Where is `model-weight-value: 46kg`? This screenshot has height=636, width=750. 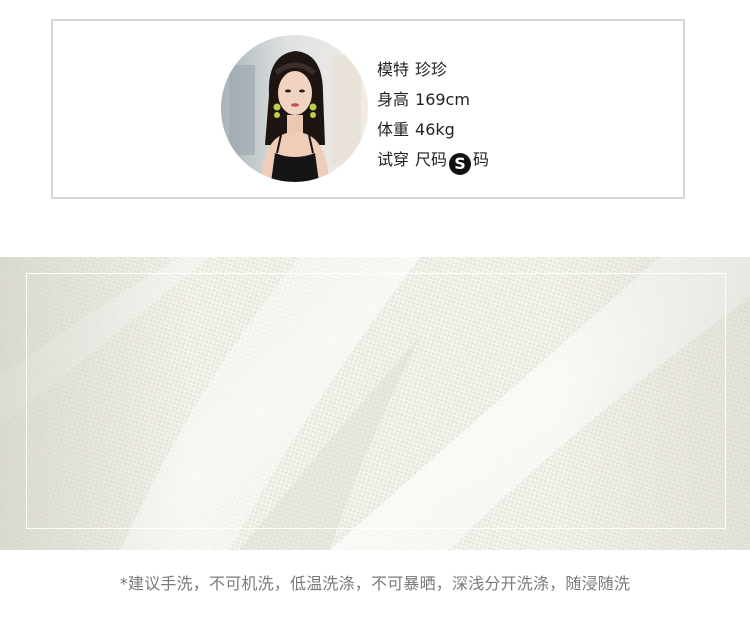 model-weight-value: 46kg is located at coordinates (435, 129).